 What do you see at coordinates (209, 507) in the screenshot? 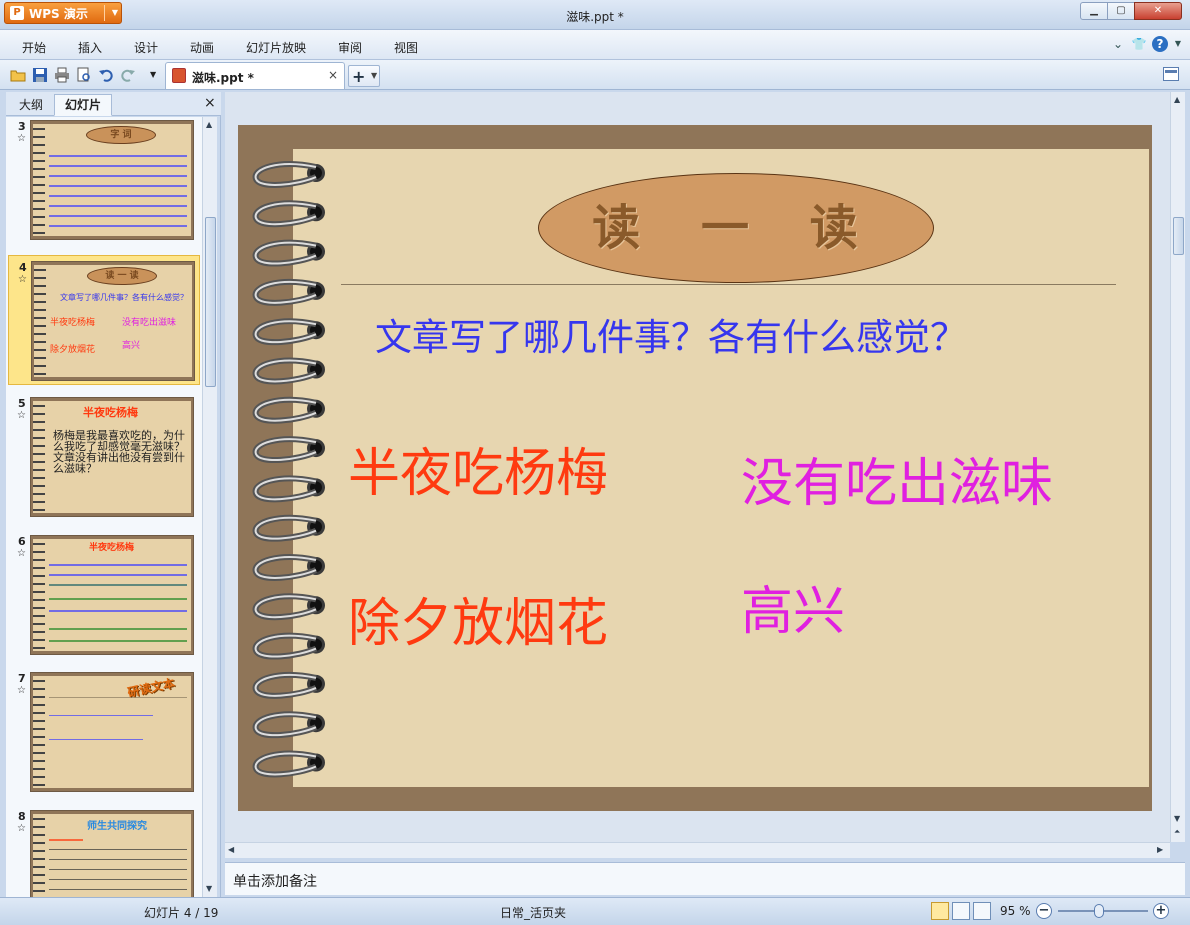
I see `thumbnail-scrollbar: ▲ ▼` at bounding box center [209, 507].